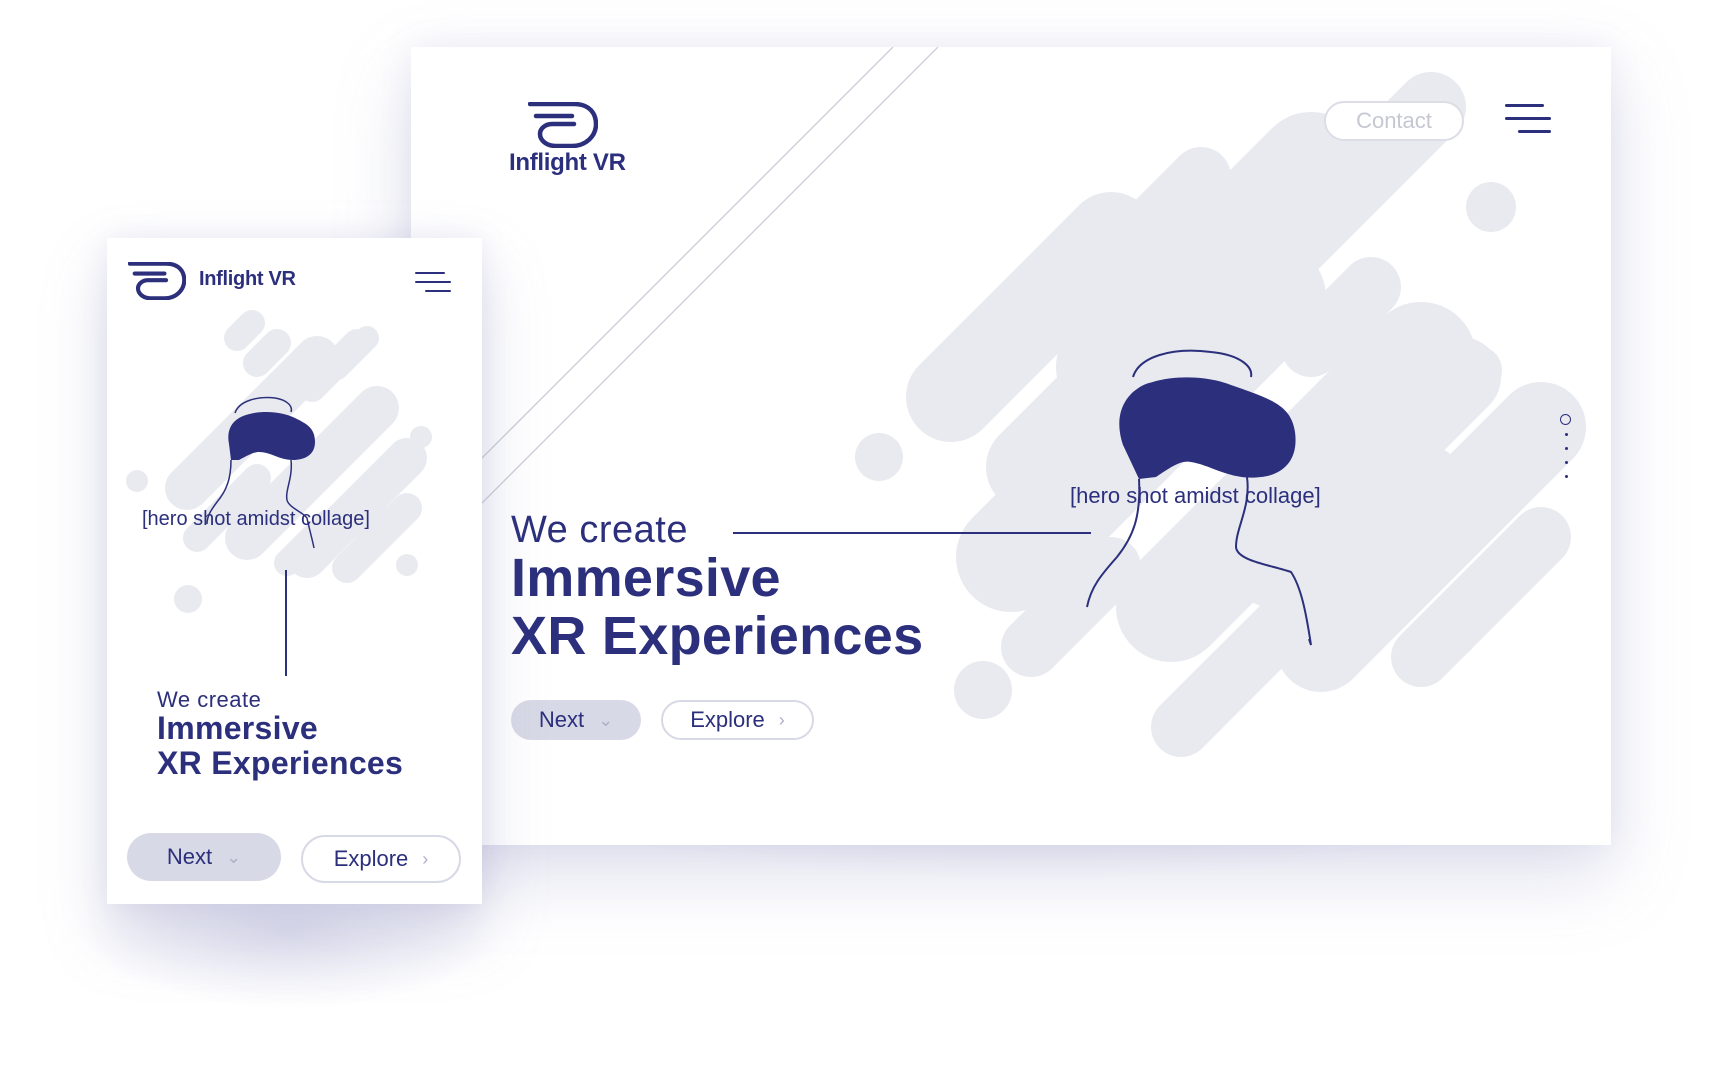  I want to click on pager-dot-active, so click(1565, 419).